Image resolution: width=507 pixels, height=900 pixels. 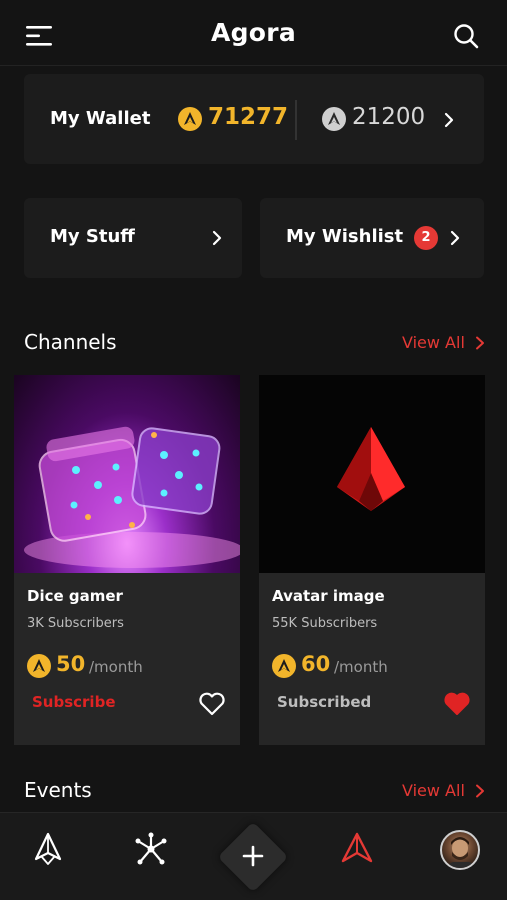 What do you see at coordinates (212, 704) in the screenshot?
I see `heart-outline-icon` at bounding box center [212, 704].